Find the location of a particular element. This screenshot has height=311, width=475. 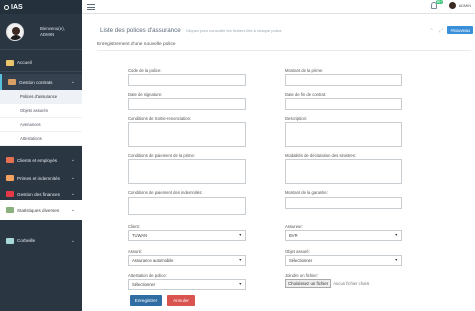

code-input is located at coordinates (187, 80).